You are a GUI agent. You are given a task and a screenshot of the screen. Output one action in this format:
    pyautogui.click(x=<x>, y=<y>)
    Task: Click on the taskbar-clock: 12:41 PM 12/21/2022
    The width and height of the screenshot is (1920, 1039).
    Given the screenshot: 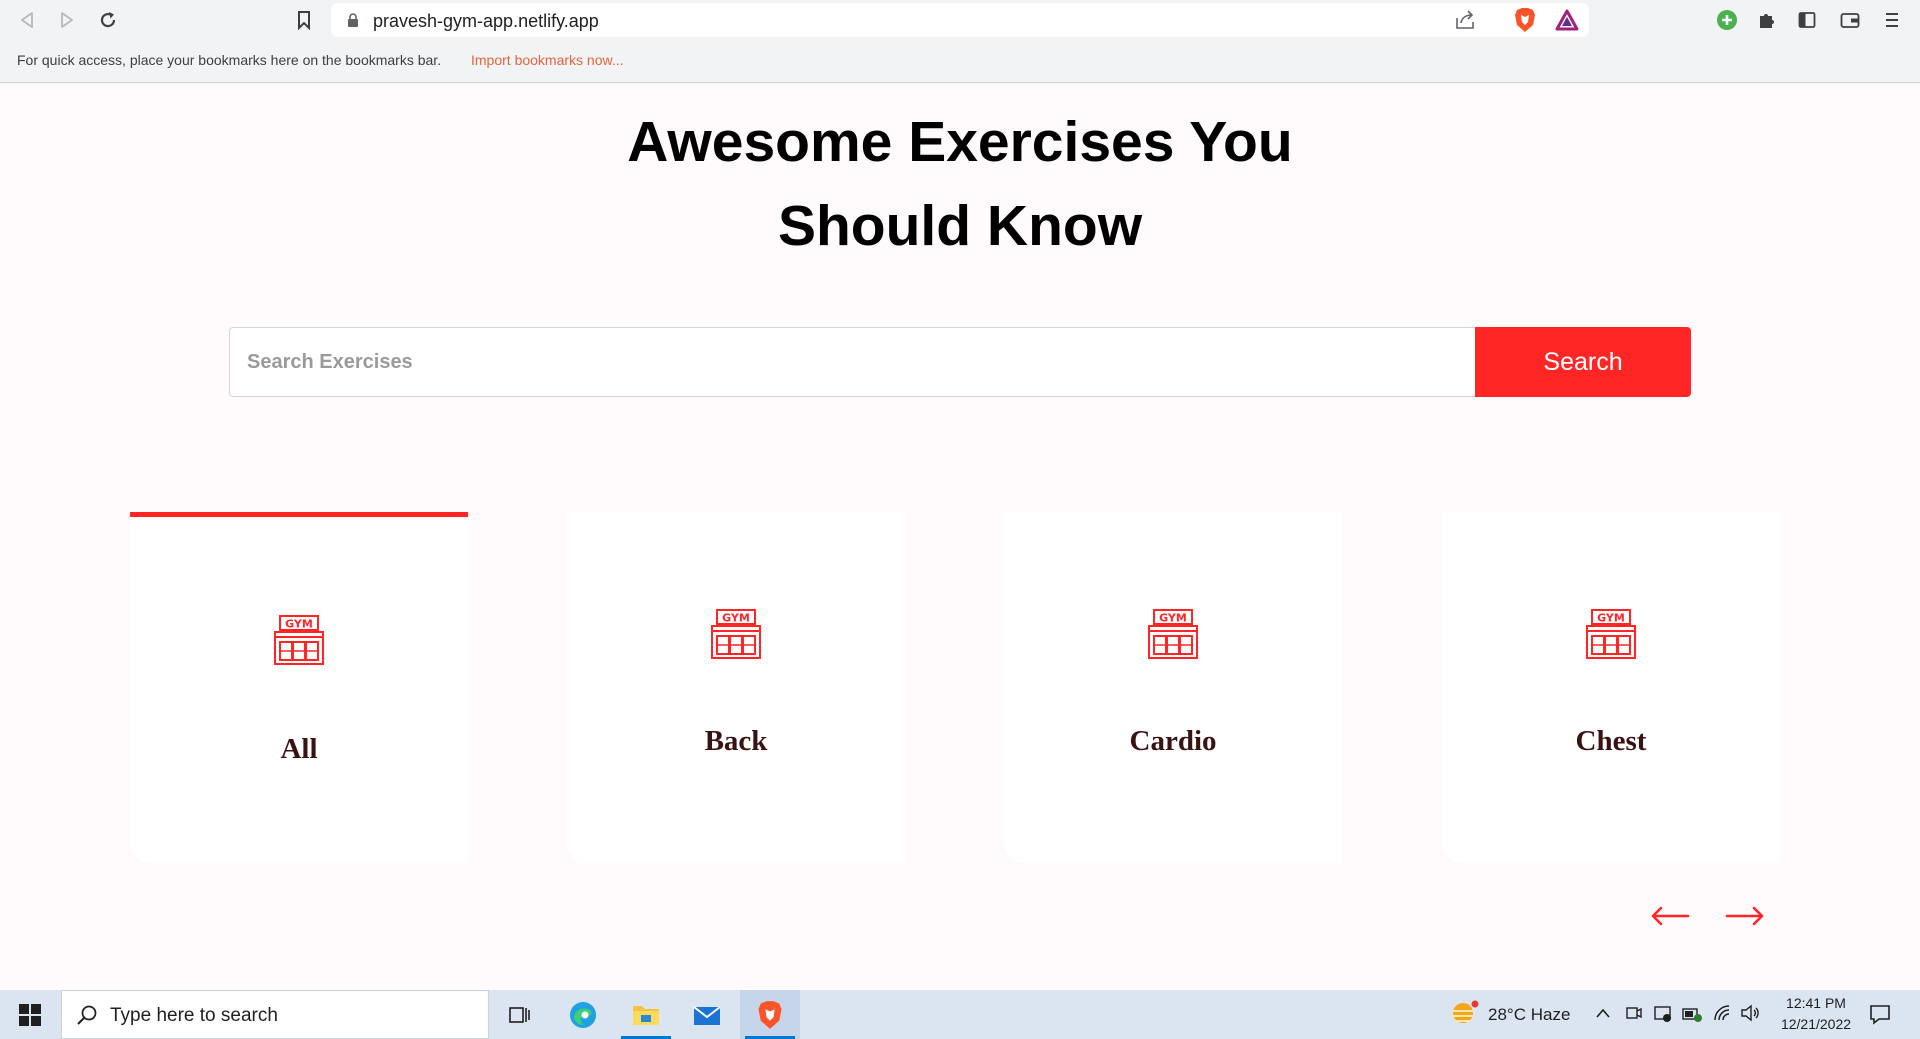 What is the action you would take?
    pyautogui.click(x=1816, y=1014)
    